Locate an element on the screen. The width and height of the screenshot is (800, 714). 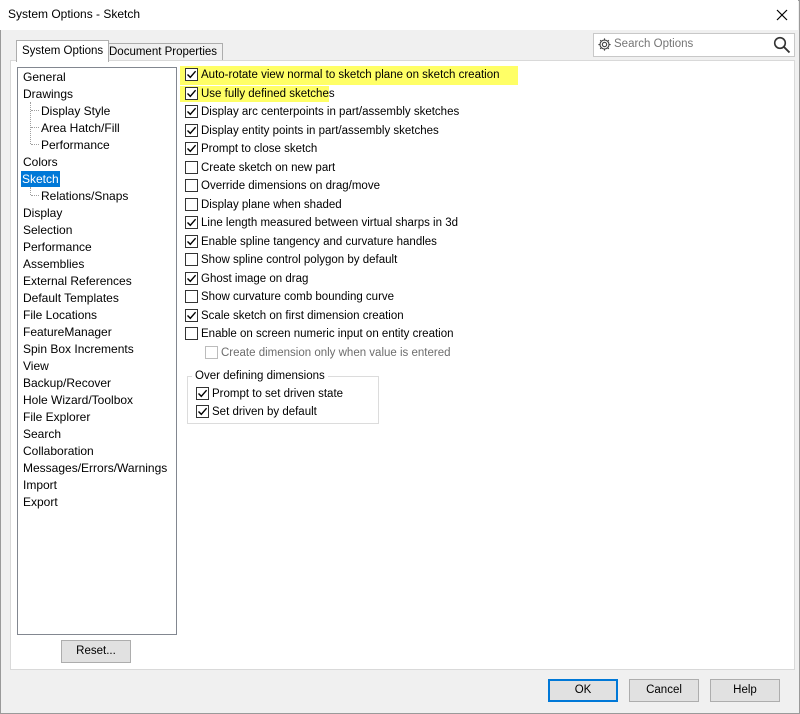
option-label: Ghost image on drag is located at coordinates (255, 279).